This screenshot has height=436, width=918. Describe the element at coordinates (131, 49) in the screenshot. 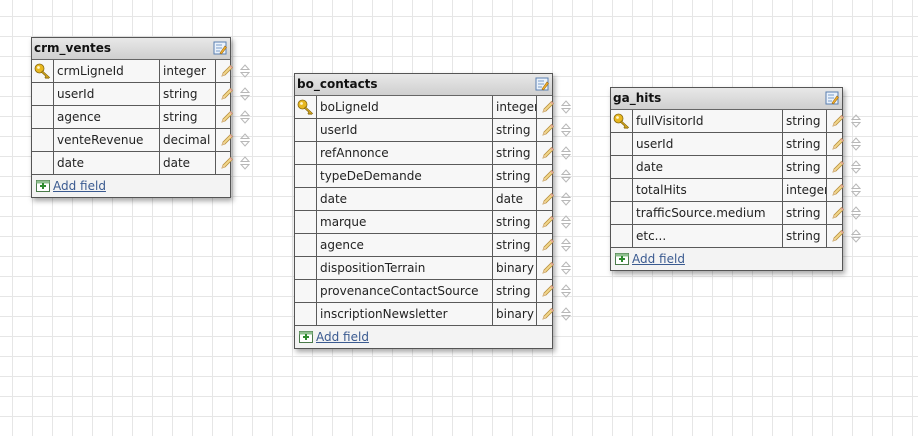

I see `table-header: crm_ventes` at that location.